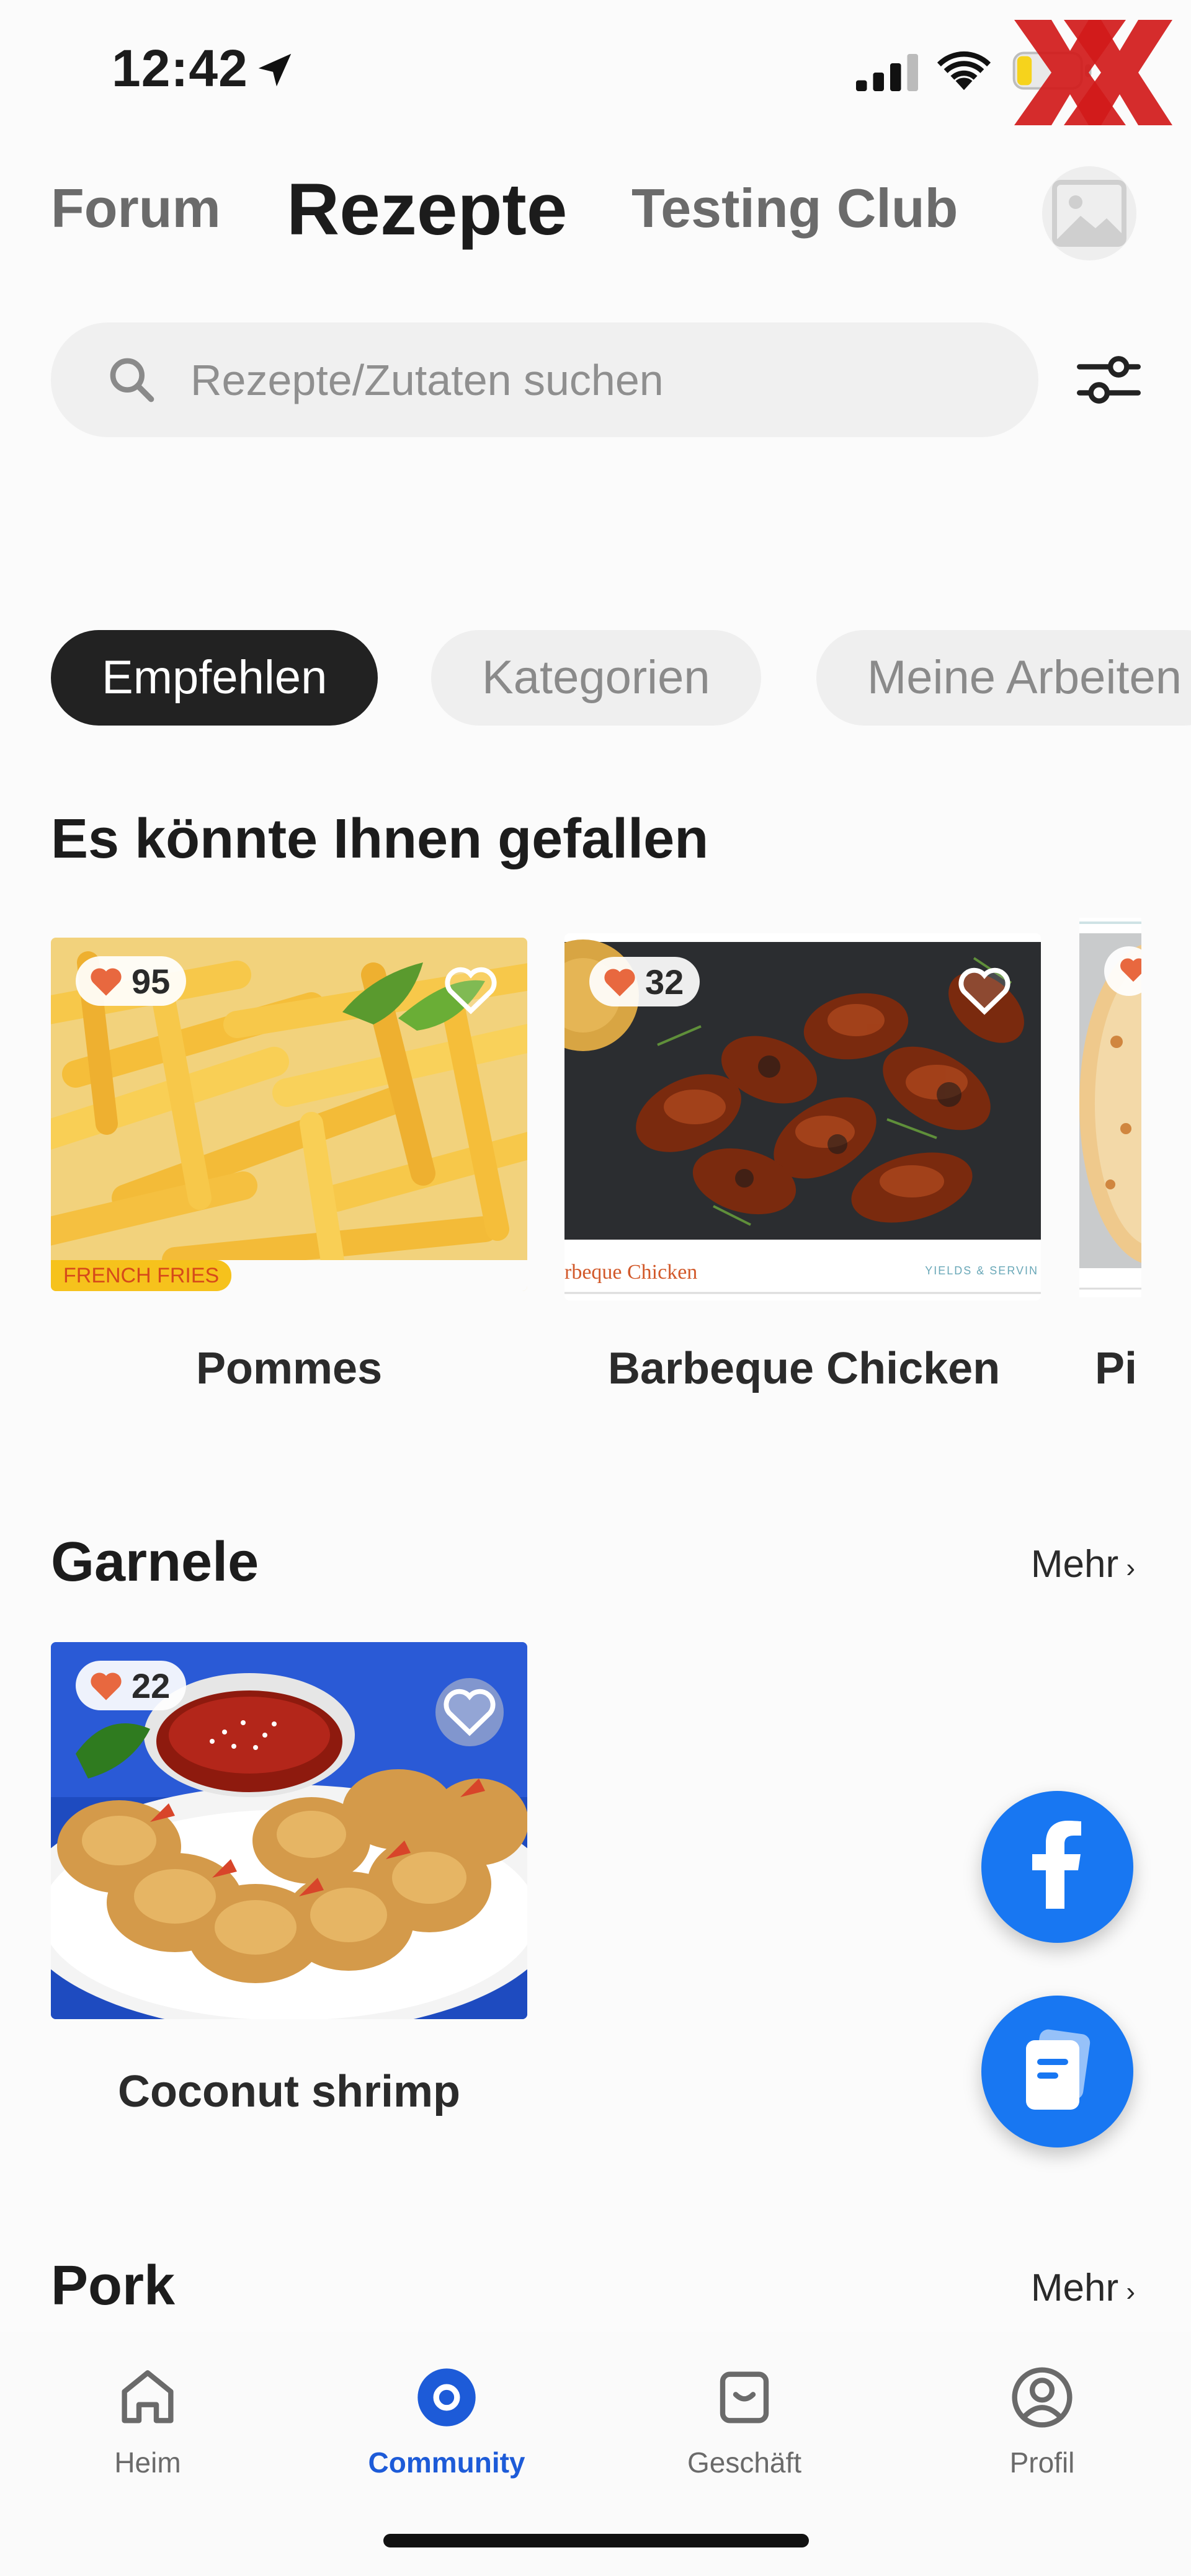 The width and height of the screenshot is (1191, 2576). Describe the element at coordinates (275, 70) in the screenshot. I see `location-arrow-icon` at that location.